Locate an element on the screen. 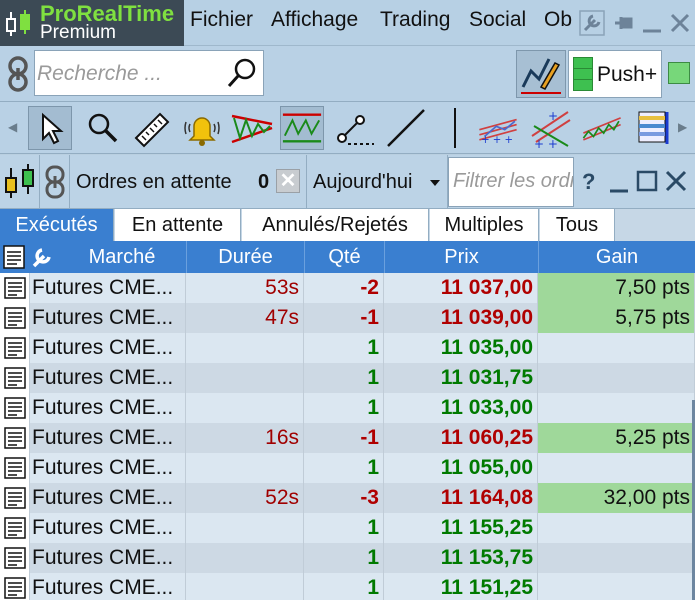 Image resolution: width=695 pixels, height=600 pixels. cursor-tool is located at coordinates (50, 128).